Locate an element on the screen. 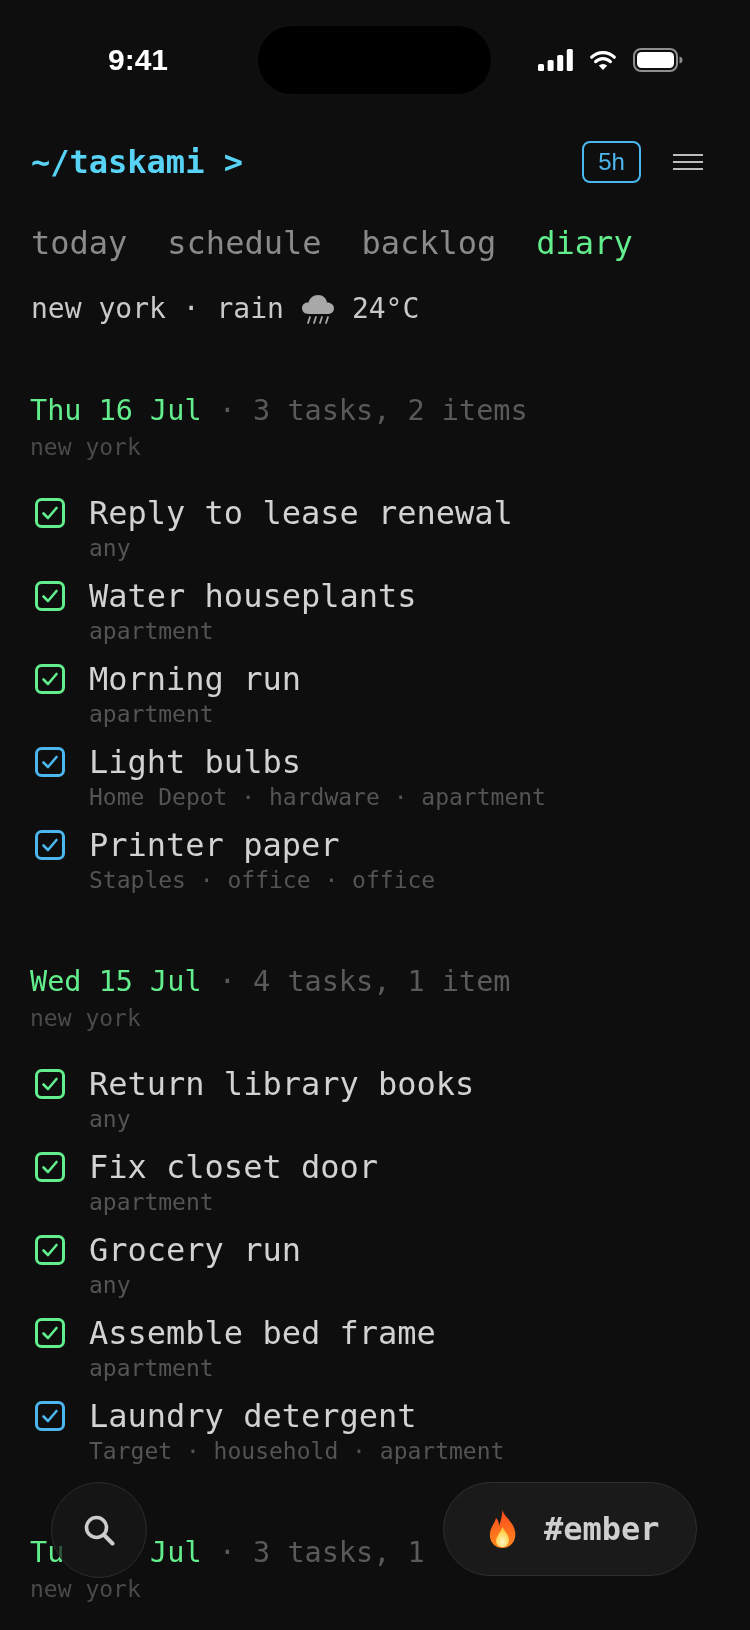 This screenshot has height=1630, width=750. signal-icon is located at coordinates (555, 60).